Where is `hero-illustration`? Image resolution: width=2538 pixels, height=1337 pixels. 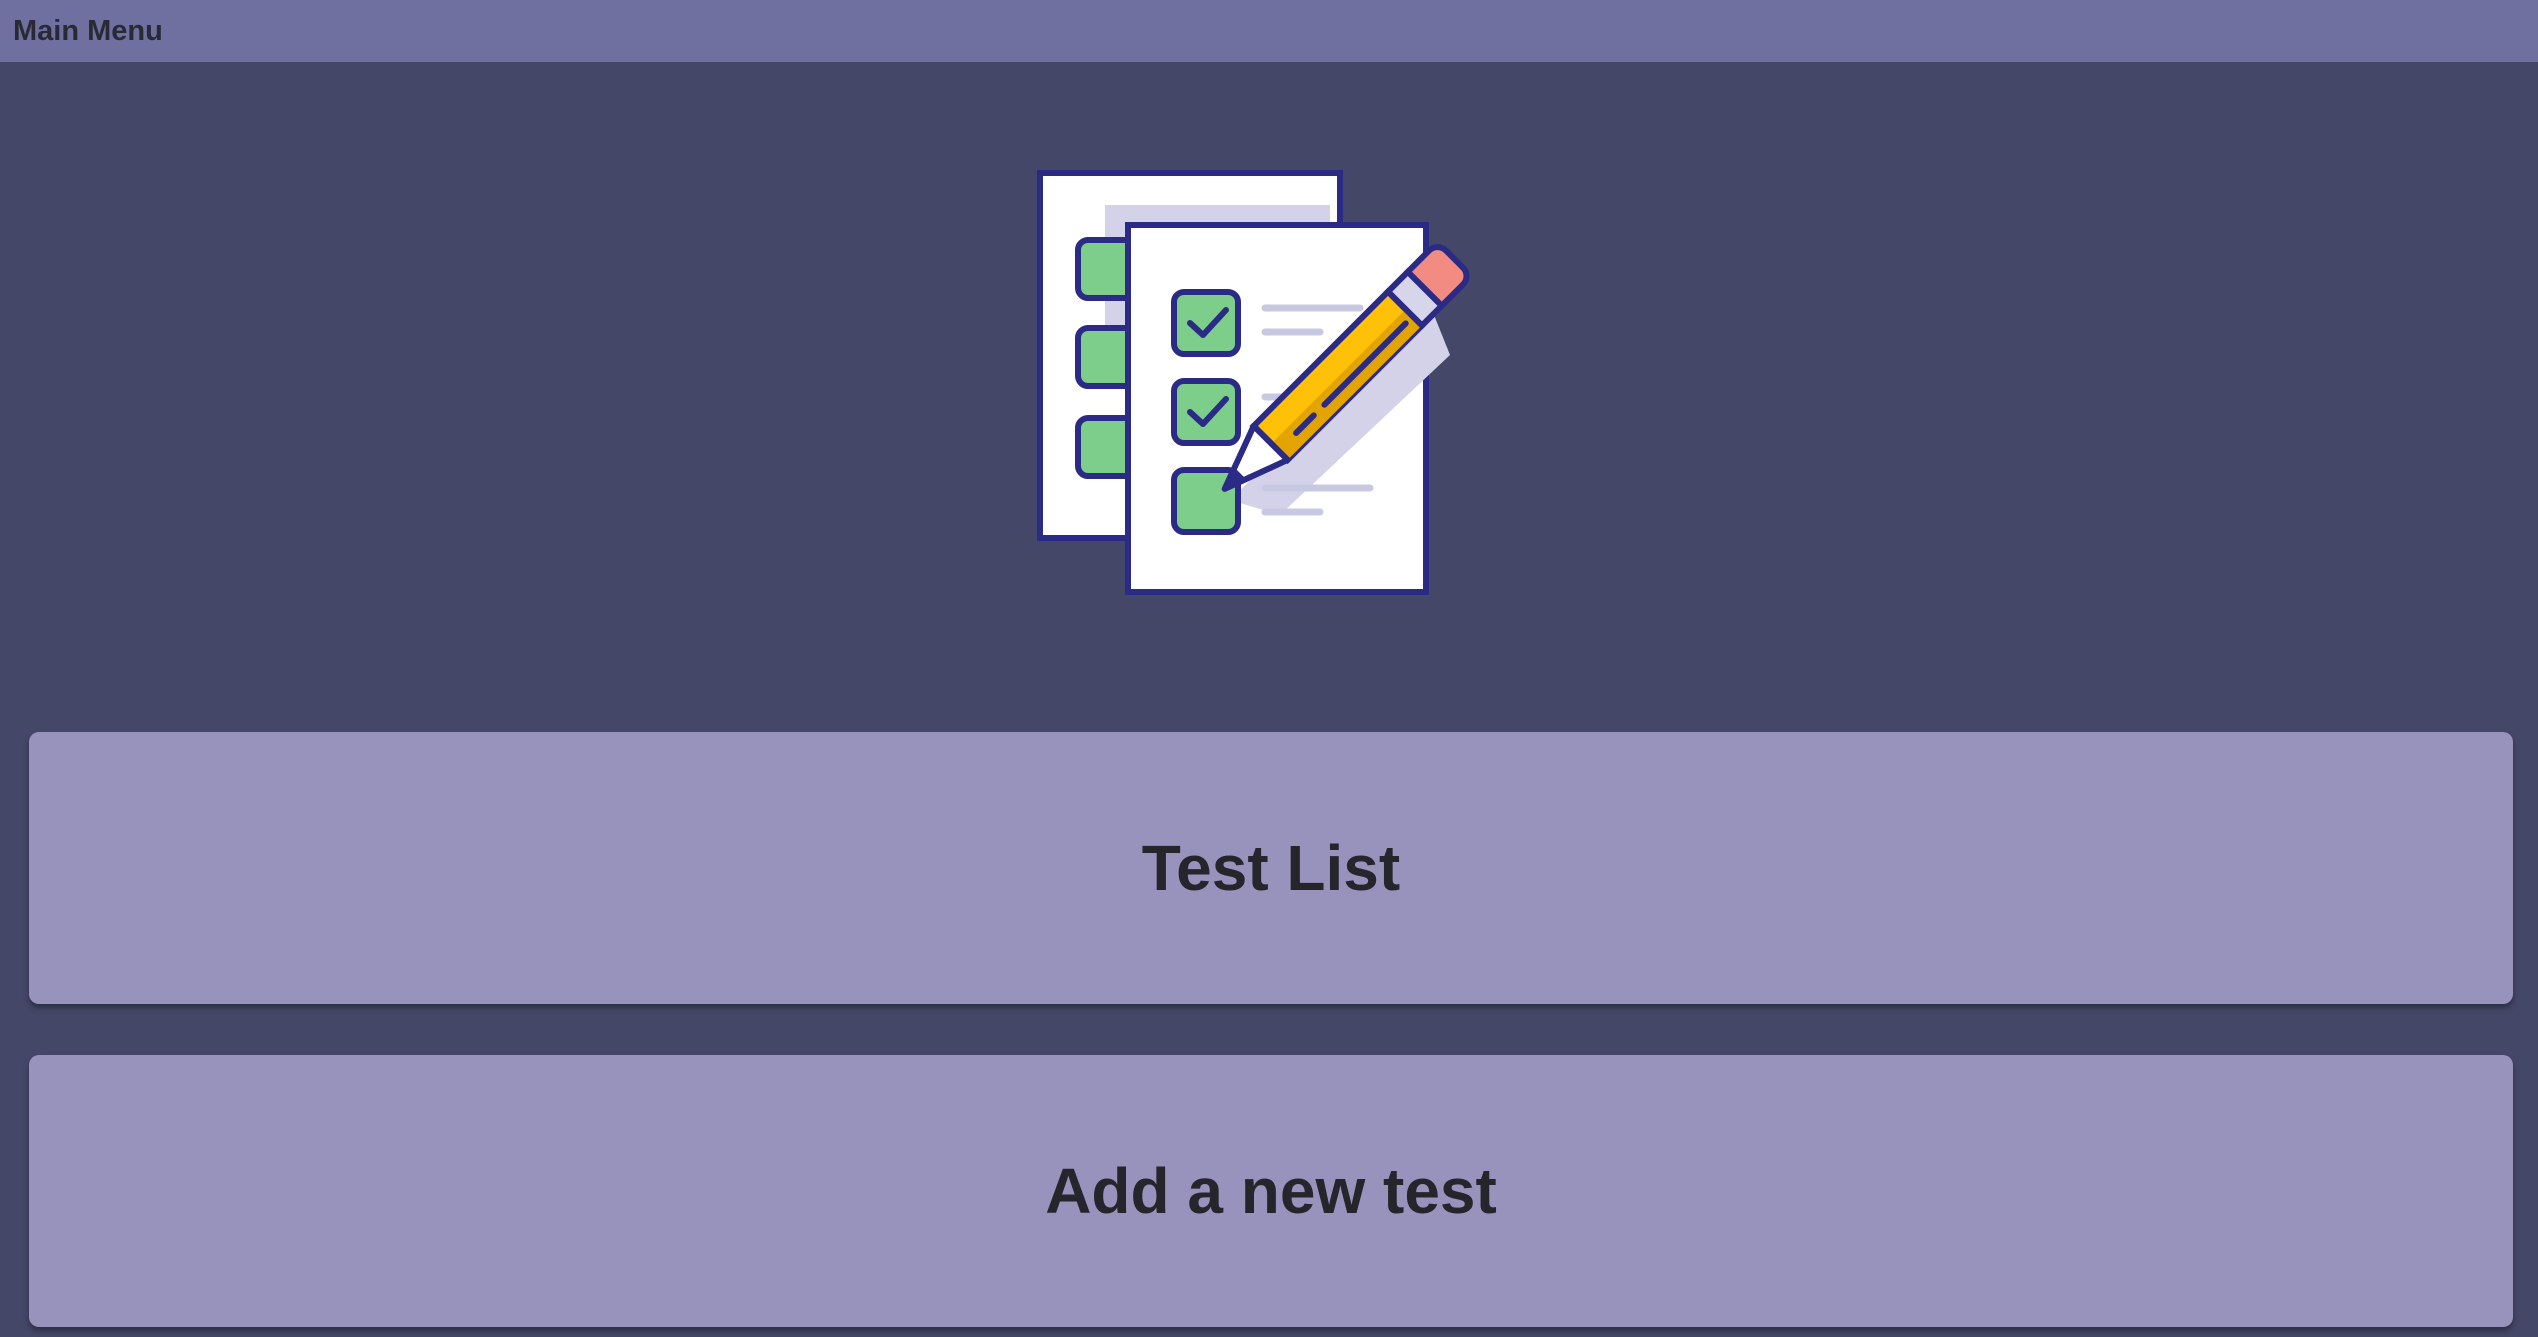
hero-illustration is located at coordinates (1275, 385).